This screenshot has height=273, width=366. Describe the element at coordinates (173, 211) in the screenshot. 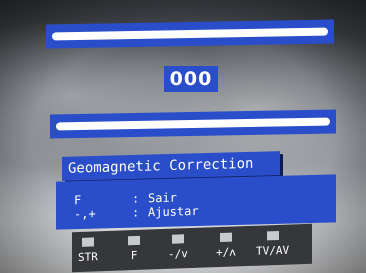

I see `info-action: Ajustar` at that location.